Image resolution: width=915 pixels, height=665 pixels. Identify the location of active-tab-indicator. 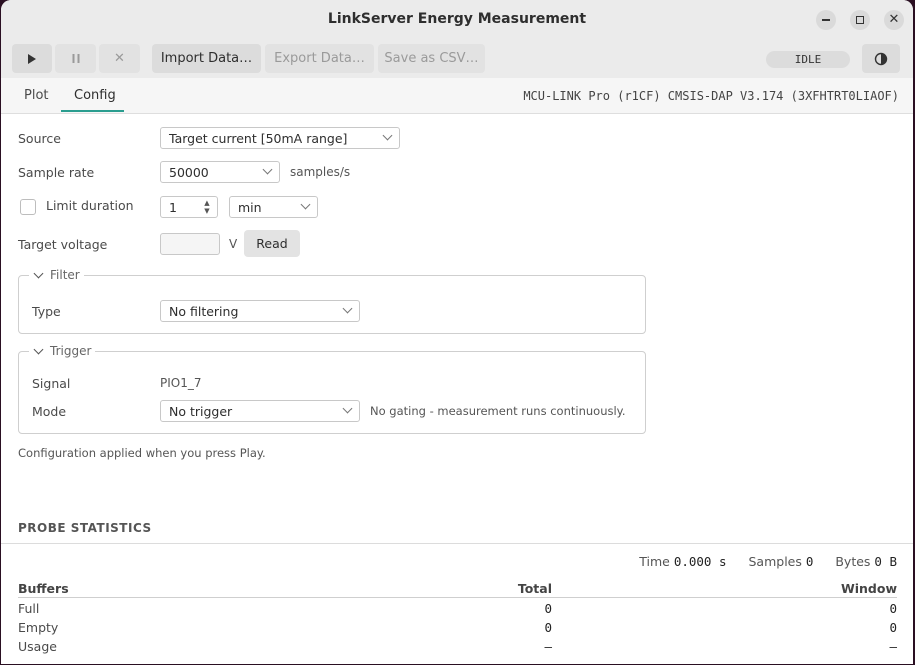
(92, 111).